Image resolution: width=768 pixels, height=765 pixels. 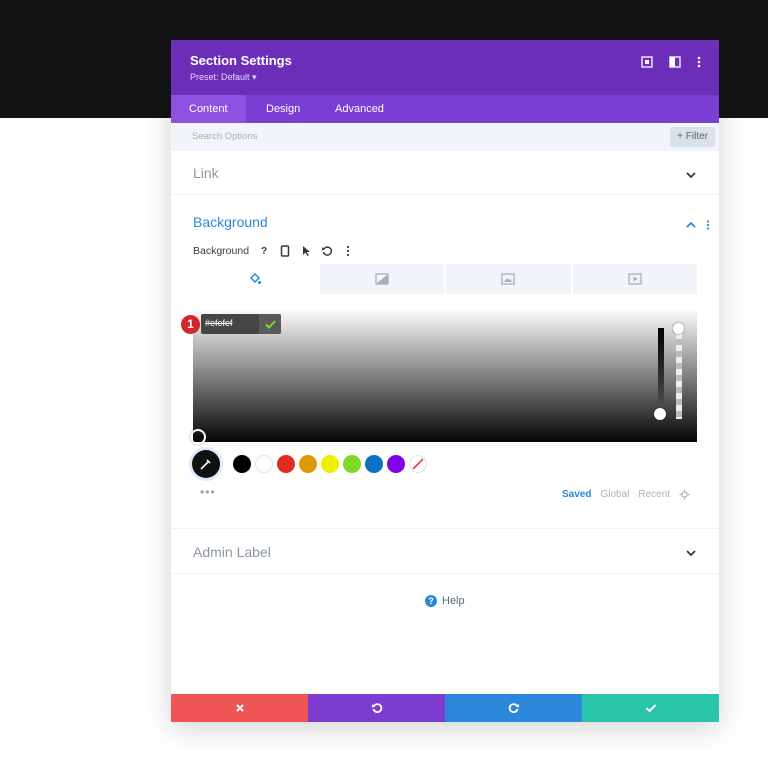 I want to click on panel-title: Section Settings, so click(x=241, y=60).